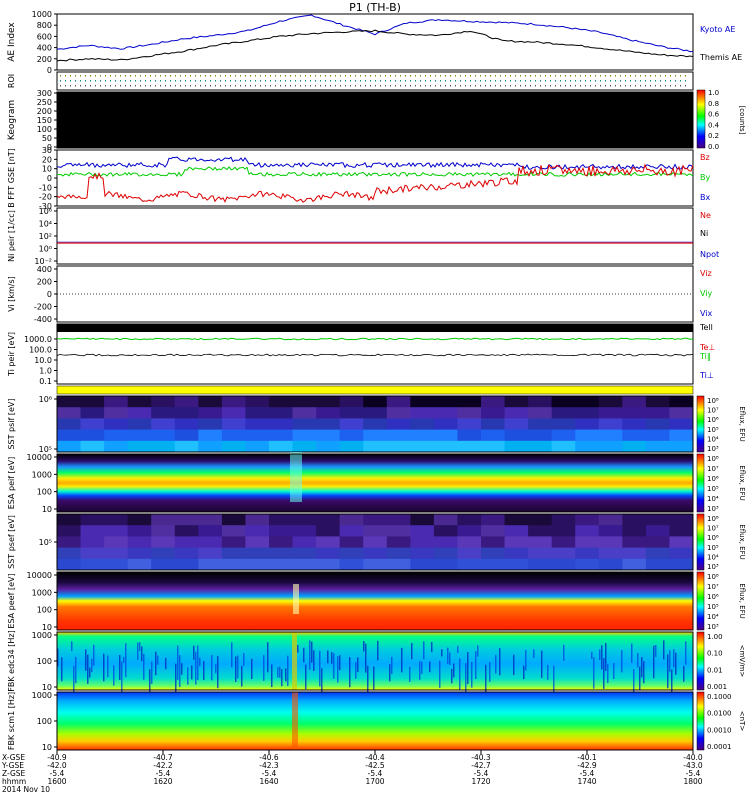 The image size is (750, 800). I want to click on colorbar, so click(700, 601).